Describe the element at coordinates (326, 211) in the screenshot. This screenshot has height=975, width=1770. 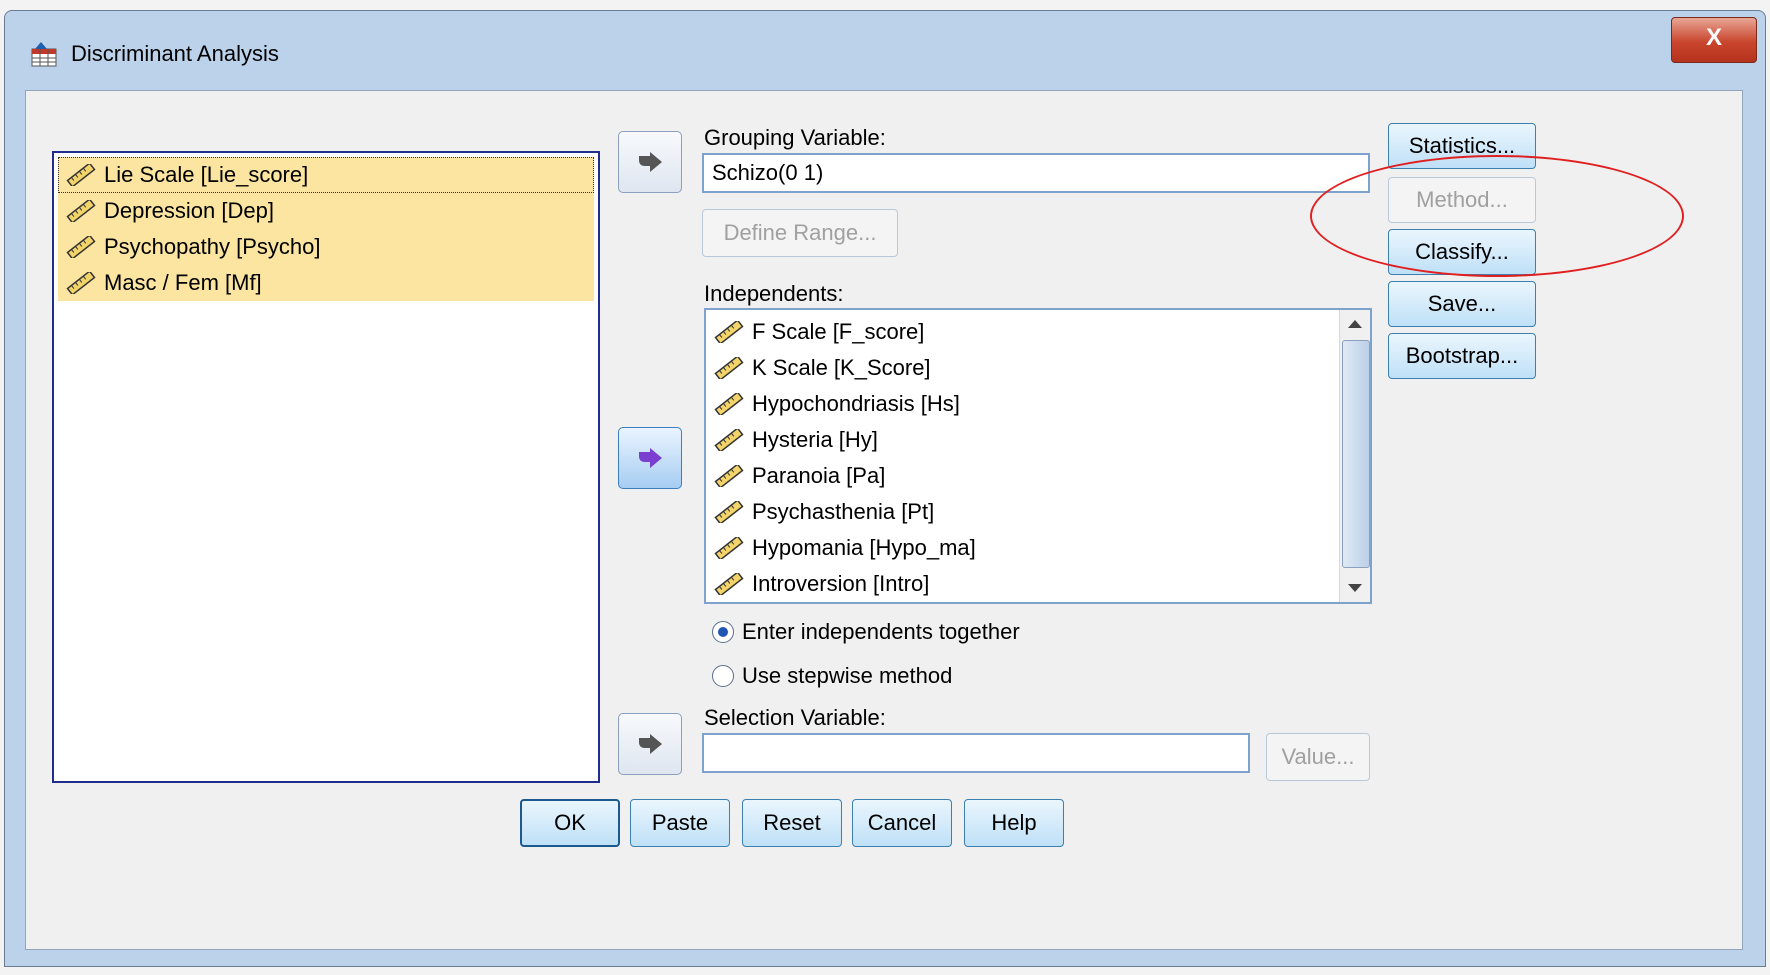
I see `list-item: Depression [Dep]` at that location.